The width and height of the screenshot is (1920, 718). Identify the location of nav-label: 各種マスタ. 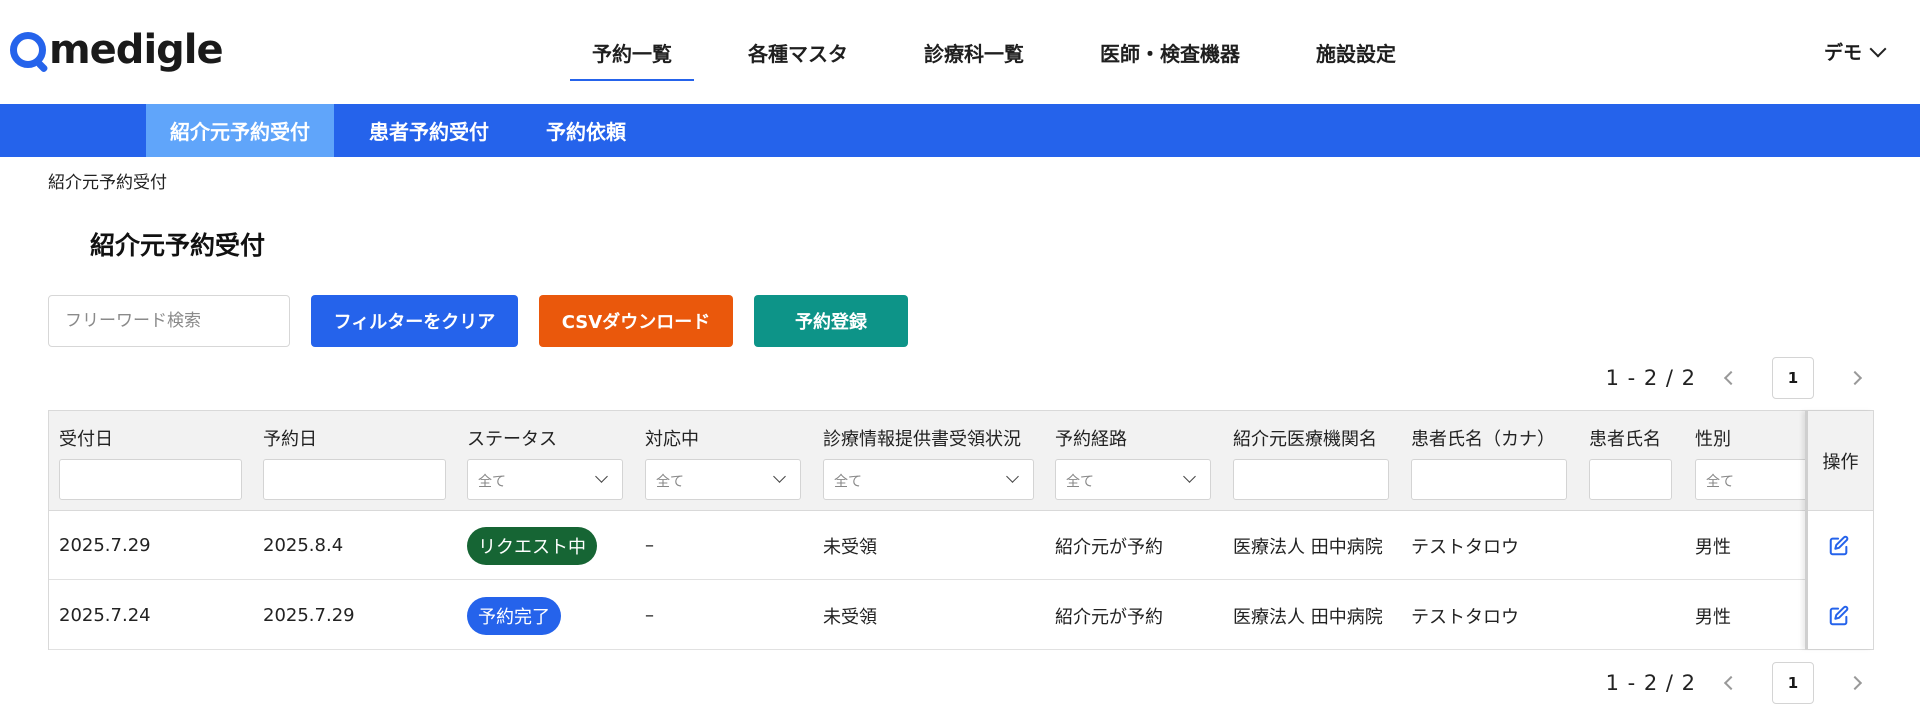
(798, 53).